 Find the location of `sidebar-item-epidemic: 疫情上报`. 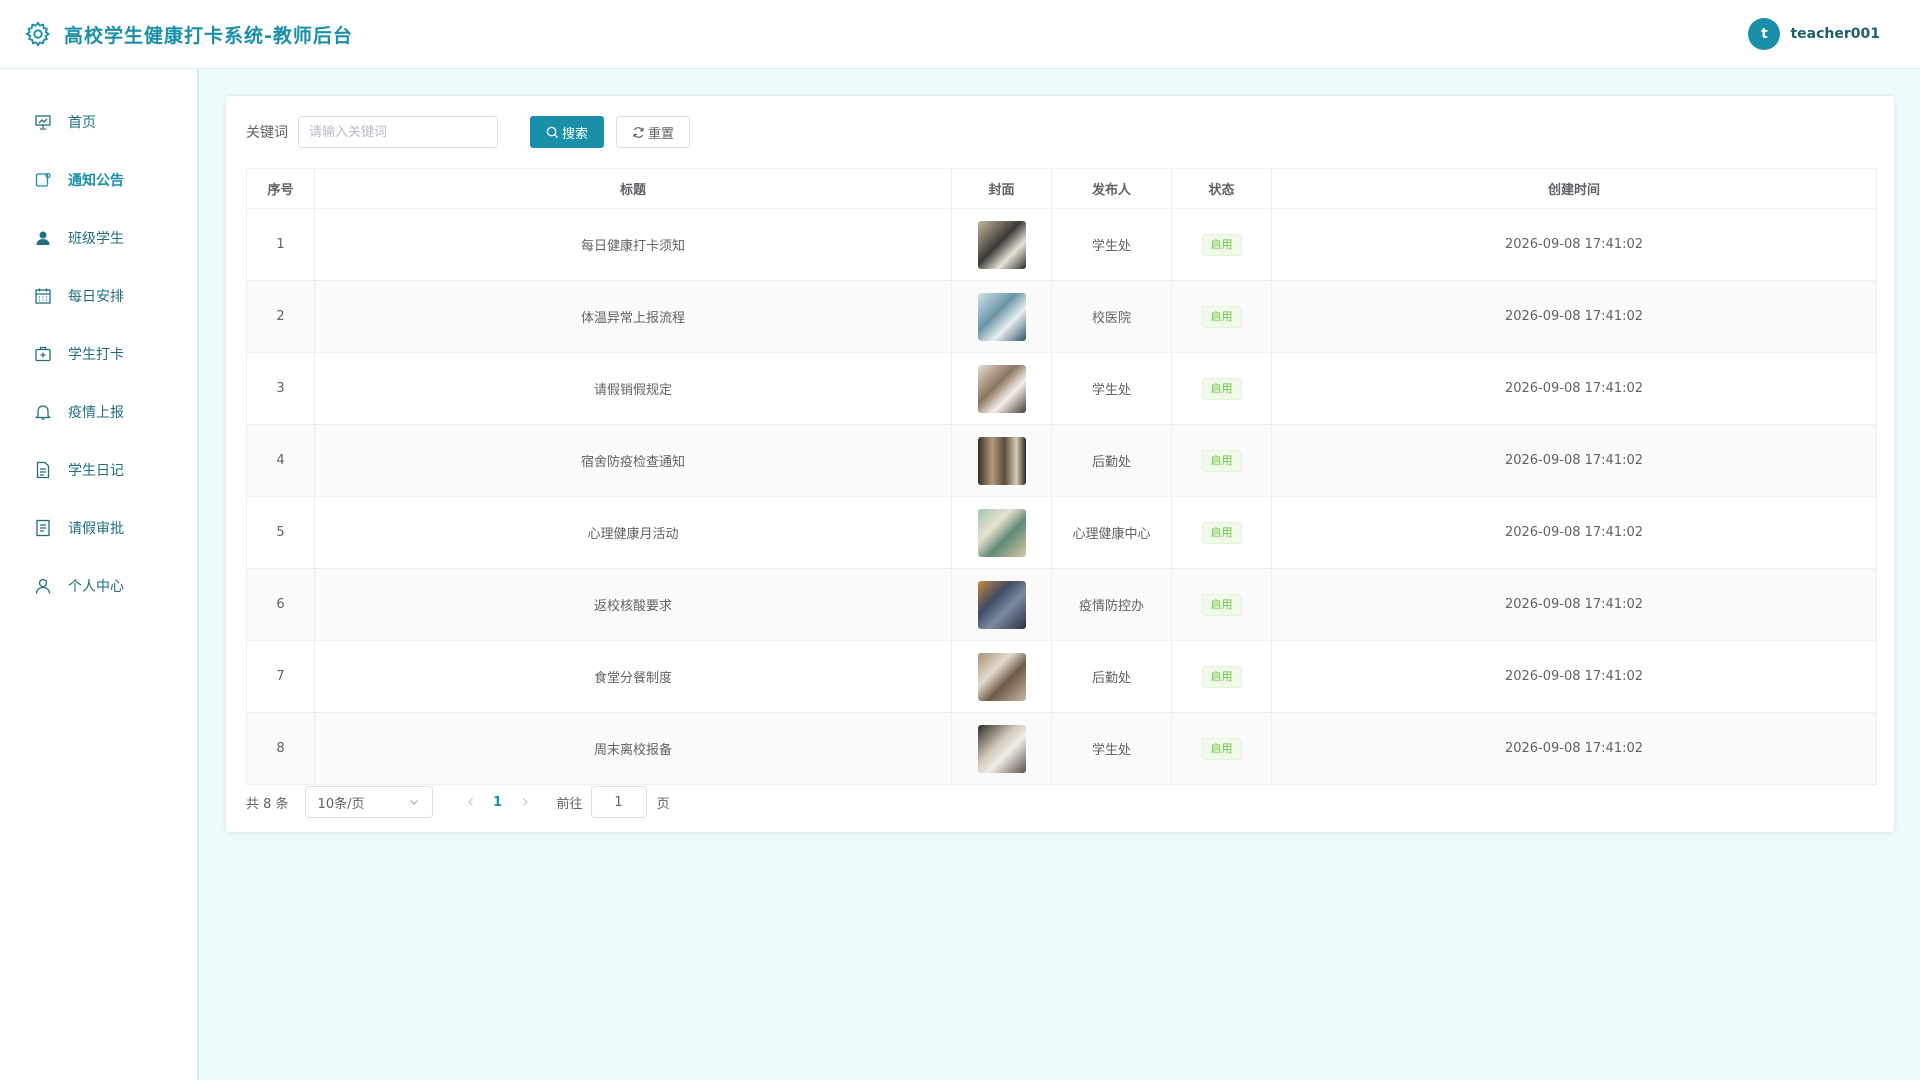

sidebar-item-epidemic: 疫情上报 is located at coordinates (98, 412).